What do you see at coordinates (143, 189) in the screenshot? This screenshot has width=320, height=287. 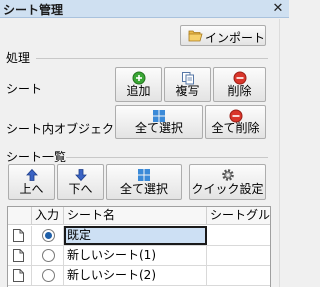 I see `list-select-all-label: 全て選択` at bounding box center [143, 189].